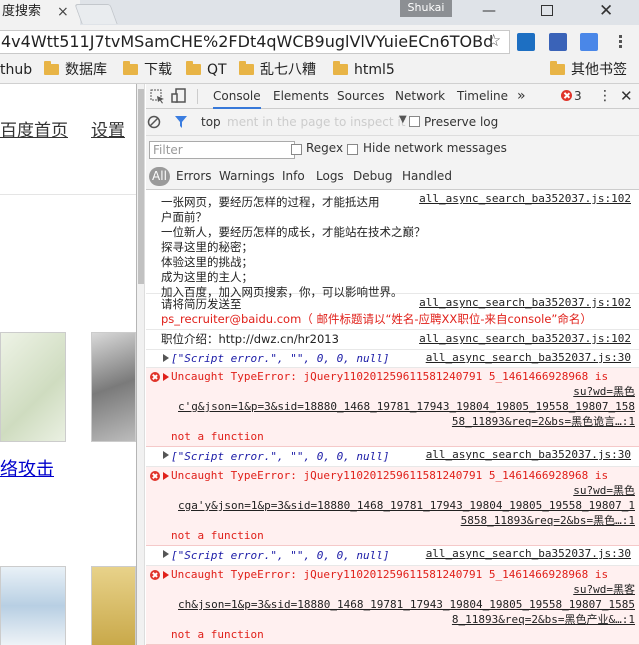 The height and width of the screenshot is (645, 639). Describe the element at coordinates (158, 70) in the screenshot. I see `bookmark-label: 下载` at that location.